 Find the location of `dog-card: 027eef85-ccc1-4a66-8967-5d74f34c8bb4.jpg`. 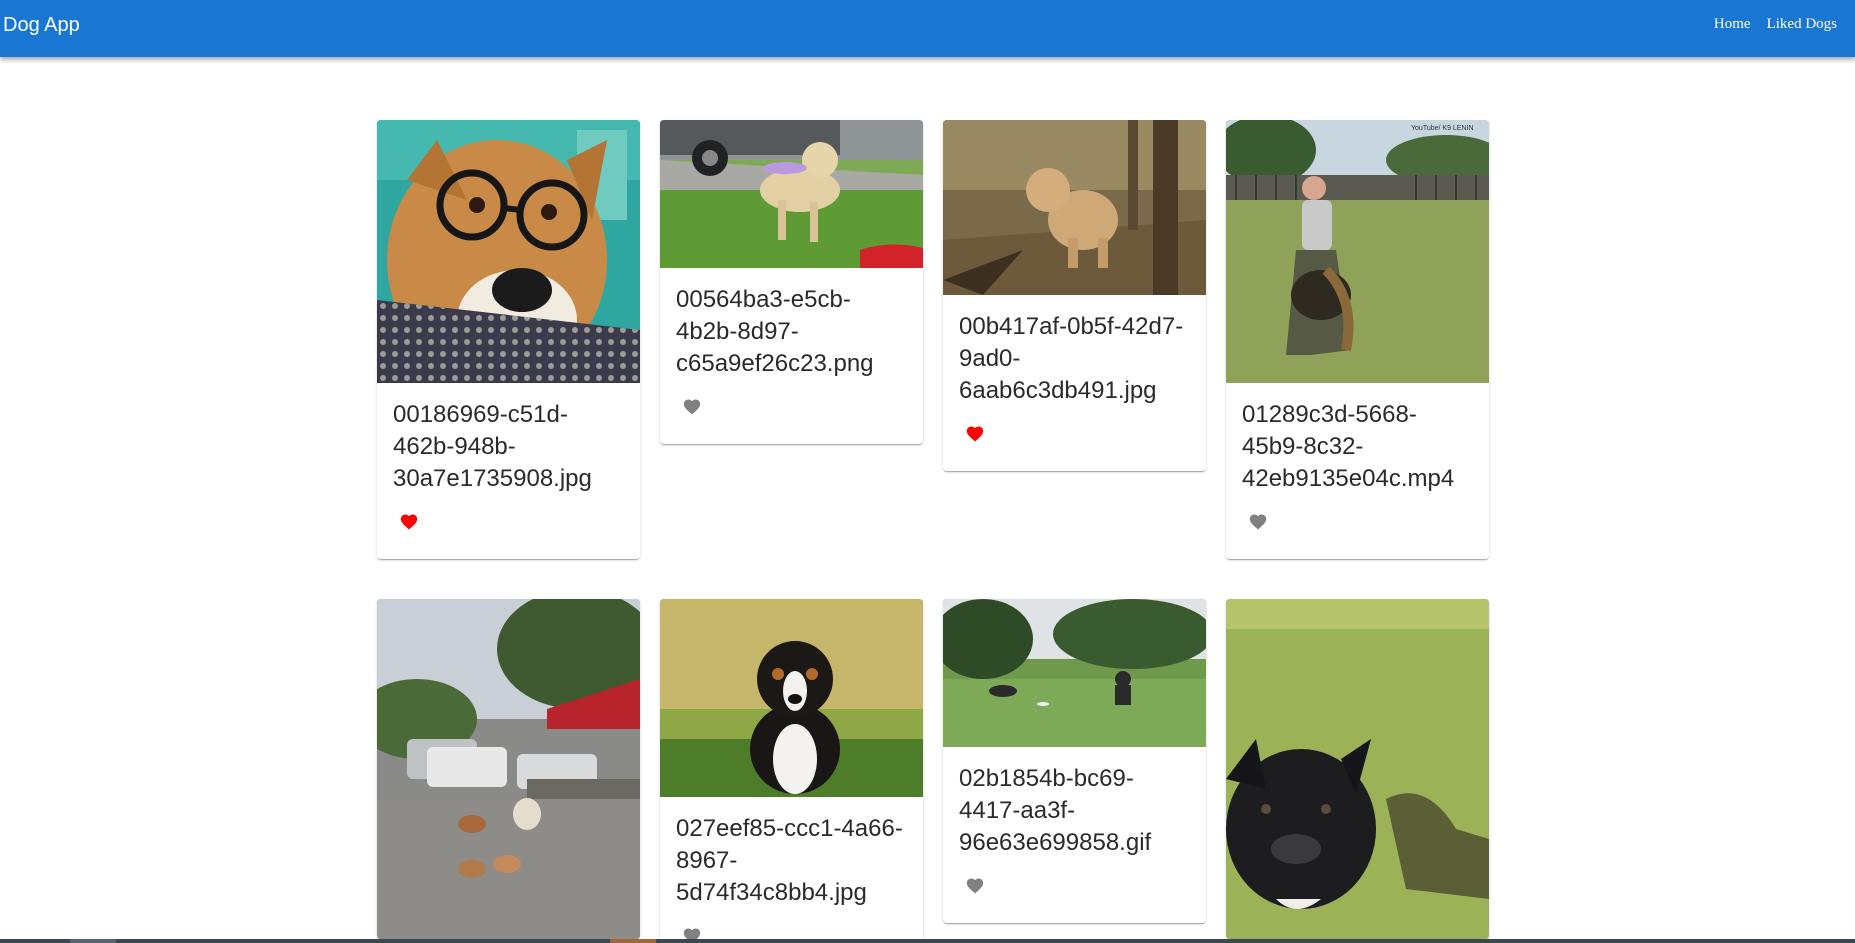

dog-card: 027eef85-ccc1-4a66-8967-5d74f34c8bb4.jpg is located at coordinates (791, 771).